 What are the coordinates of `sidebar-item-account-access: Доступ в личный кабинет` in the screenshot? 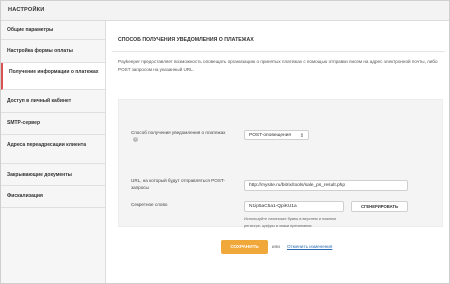 It's located at (53, 101).